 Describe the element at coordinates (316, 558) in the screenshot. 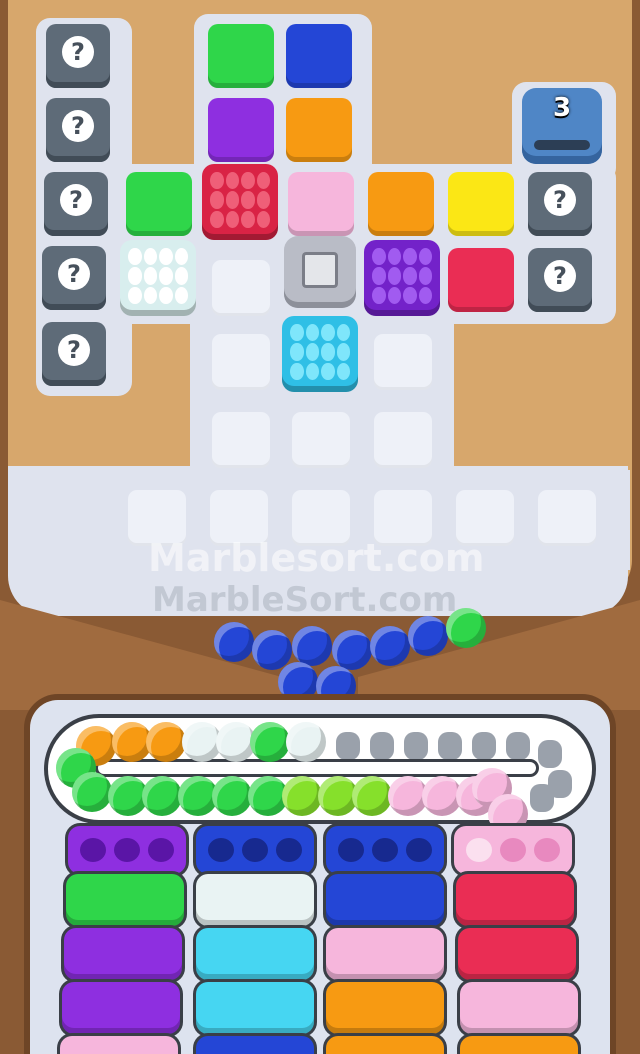

I see `watermark: Marblesort.com` at that location.